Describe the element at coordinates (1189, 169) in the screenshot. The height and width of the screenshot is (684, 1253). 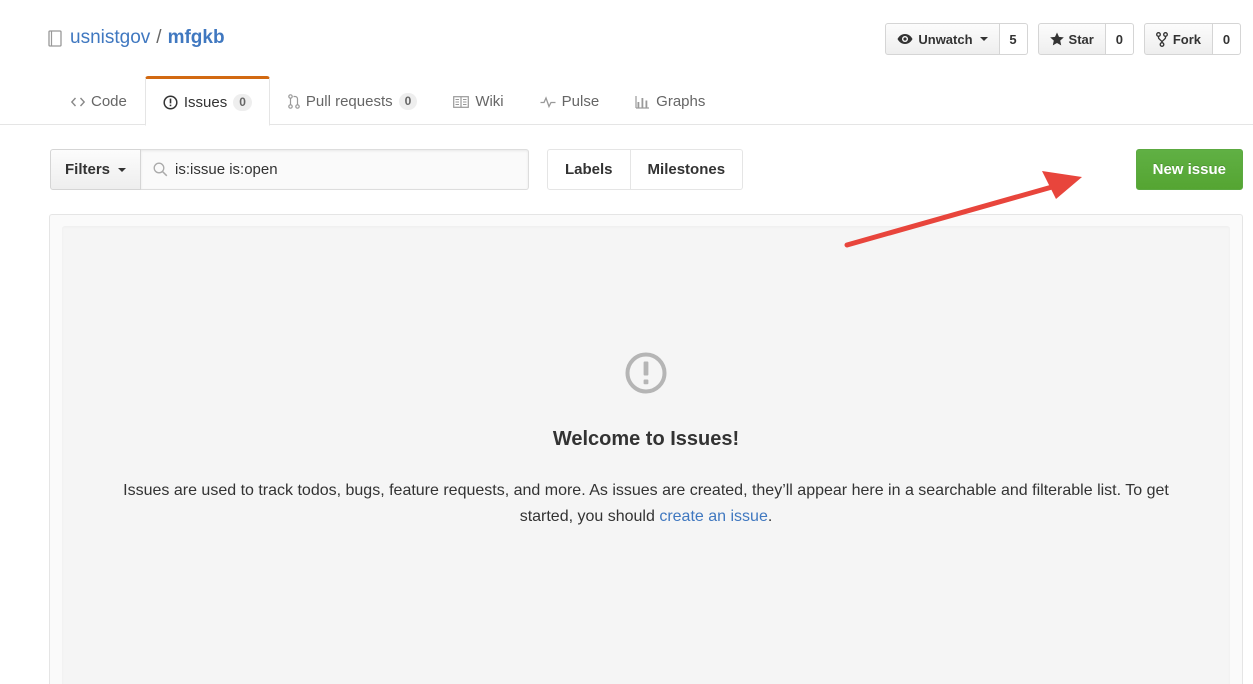
I see `new-issue-button: New issue` at that location.